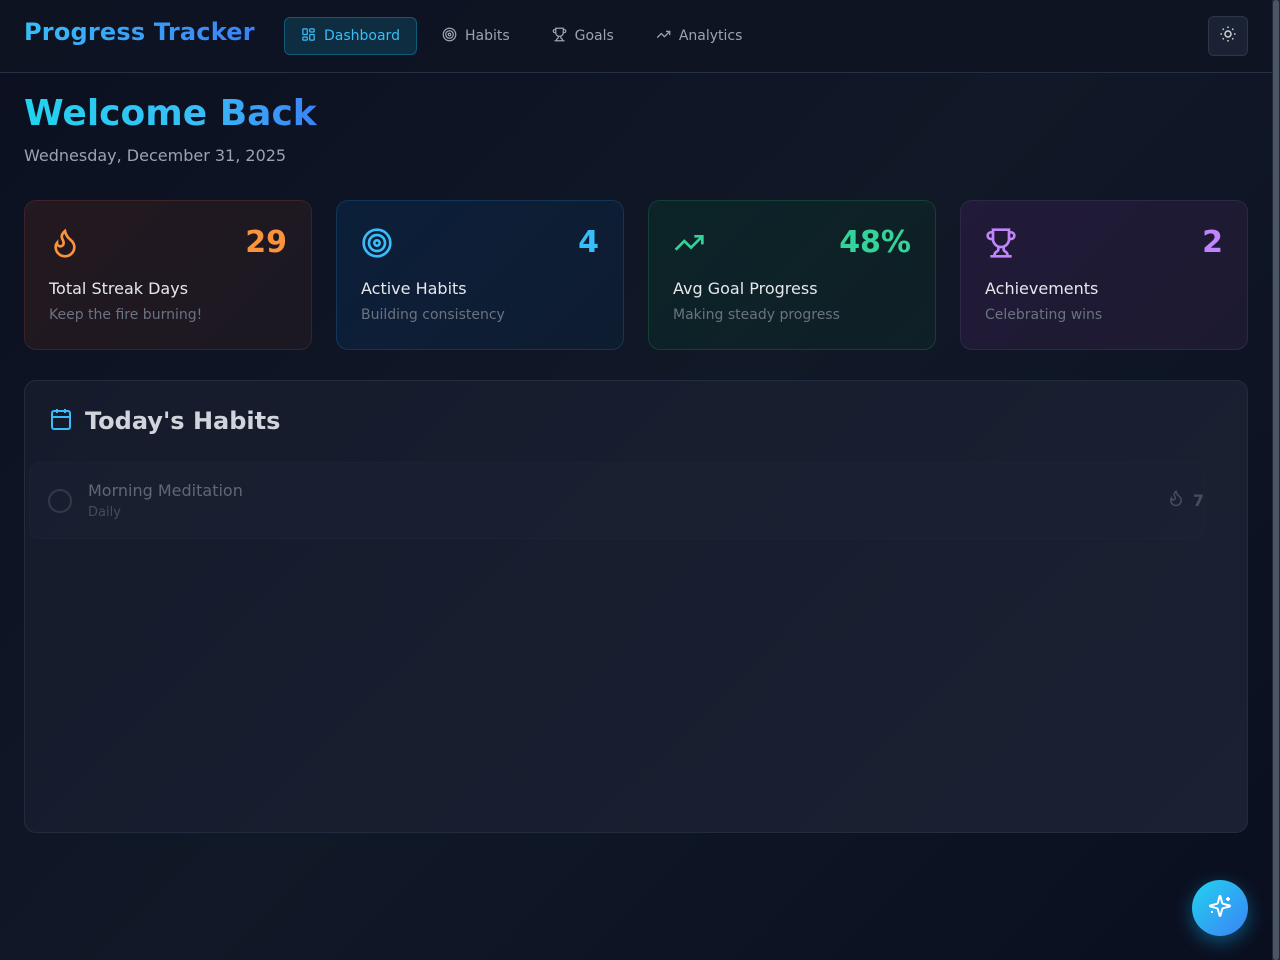  What do you see at coordinates (170, 113) in the screenshot?
I see `page-title: Welcome Back` at bounding box center [170, 113].